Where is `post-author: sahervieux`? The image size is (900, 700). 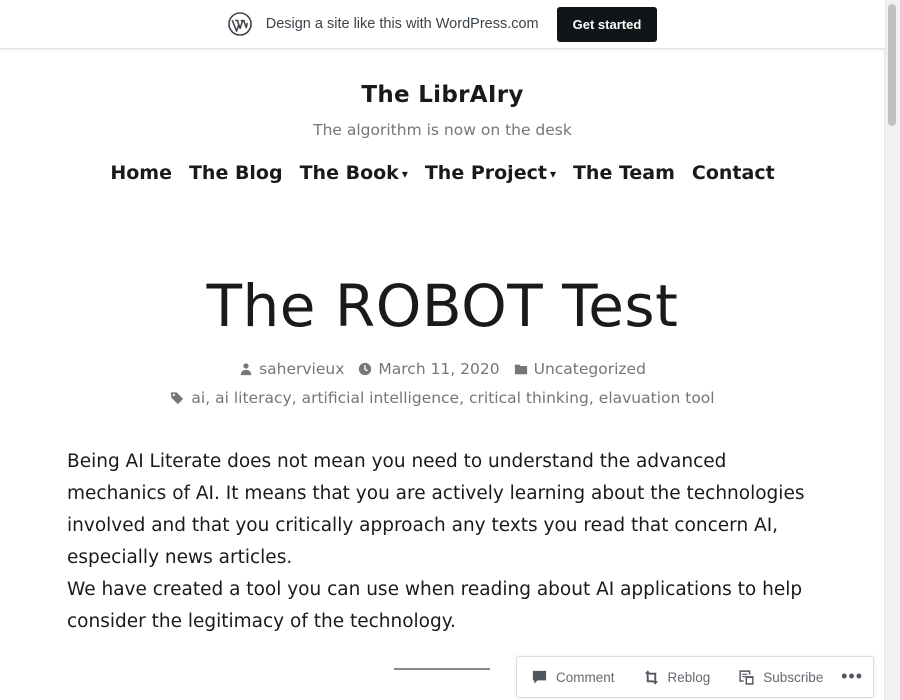
post-author: sahervieux is located at coordinates (291, 369).